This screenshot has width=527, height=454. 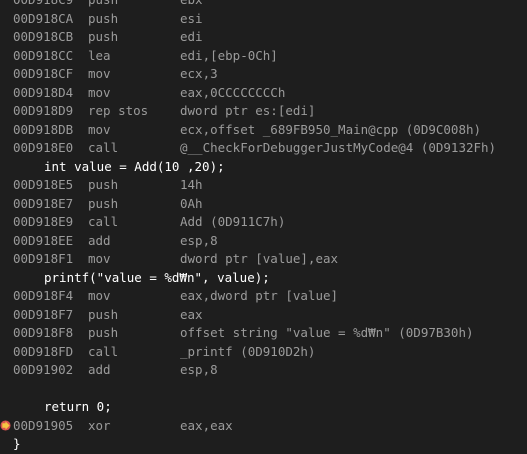 I want to click on address-text: 00D918F8, so click(x=43, y=332).